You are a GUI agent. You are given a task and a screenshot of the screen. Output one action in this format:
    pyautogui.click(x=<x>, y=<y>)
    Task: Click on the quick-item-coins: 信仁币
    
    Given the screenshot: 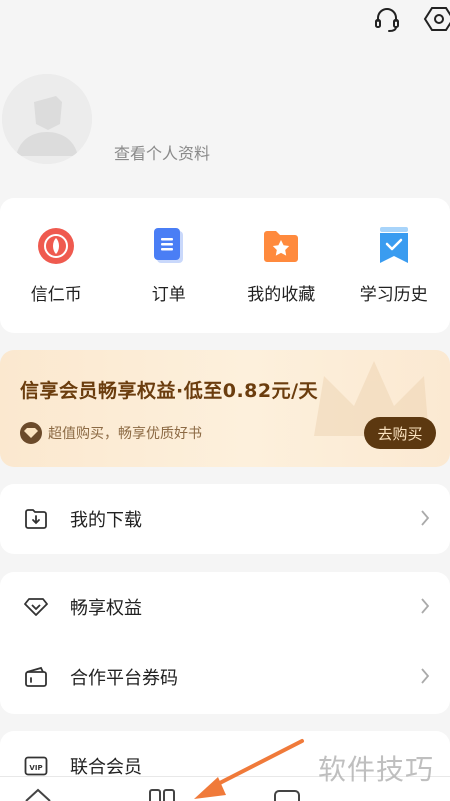 What is the action you would take?
    pyautogui.click(x=56, y=265)
    